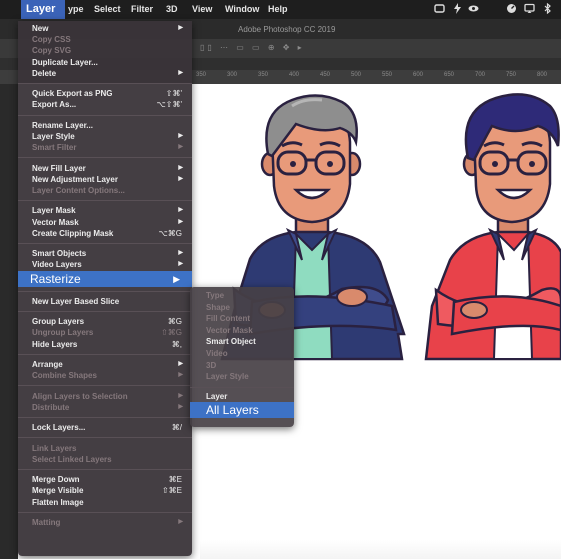 The width and height of the screenshot is (561, 559). What do you see at coordinates (105, 50) in the screenshot?
I see `menu-item-copy-svg: Copy SVG` at bounding box center [105, 50].